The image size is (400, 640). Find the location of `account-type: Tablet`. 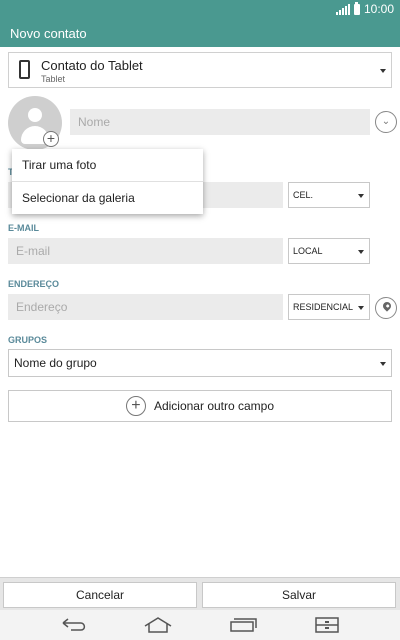

account-type: Tablet is located at coordinates (53, 79).